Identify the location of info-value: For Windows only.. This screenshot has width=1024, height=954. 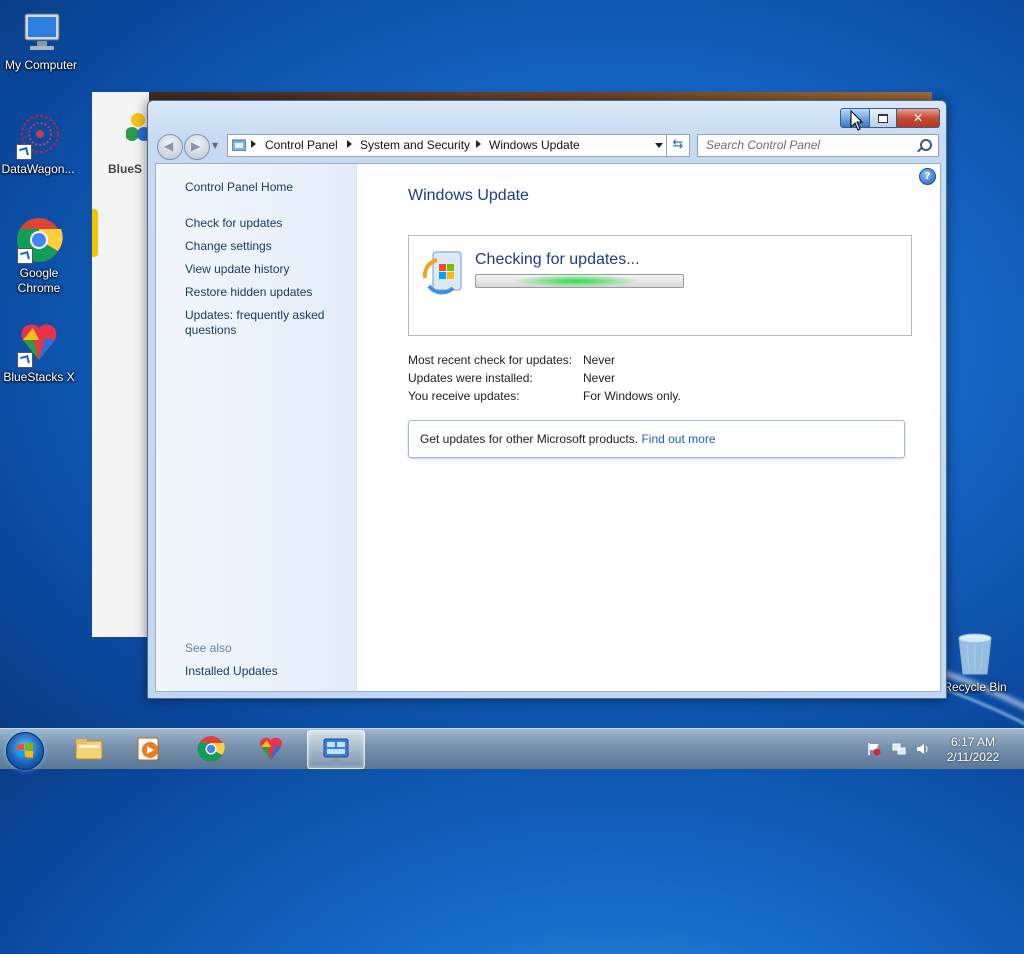
(632, 396).